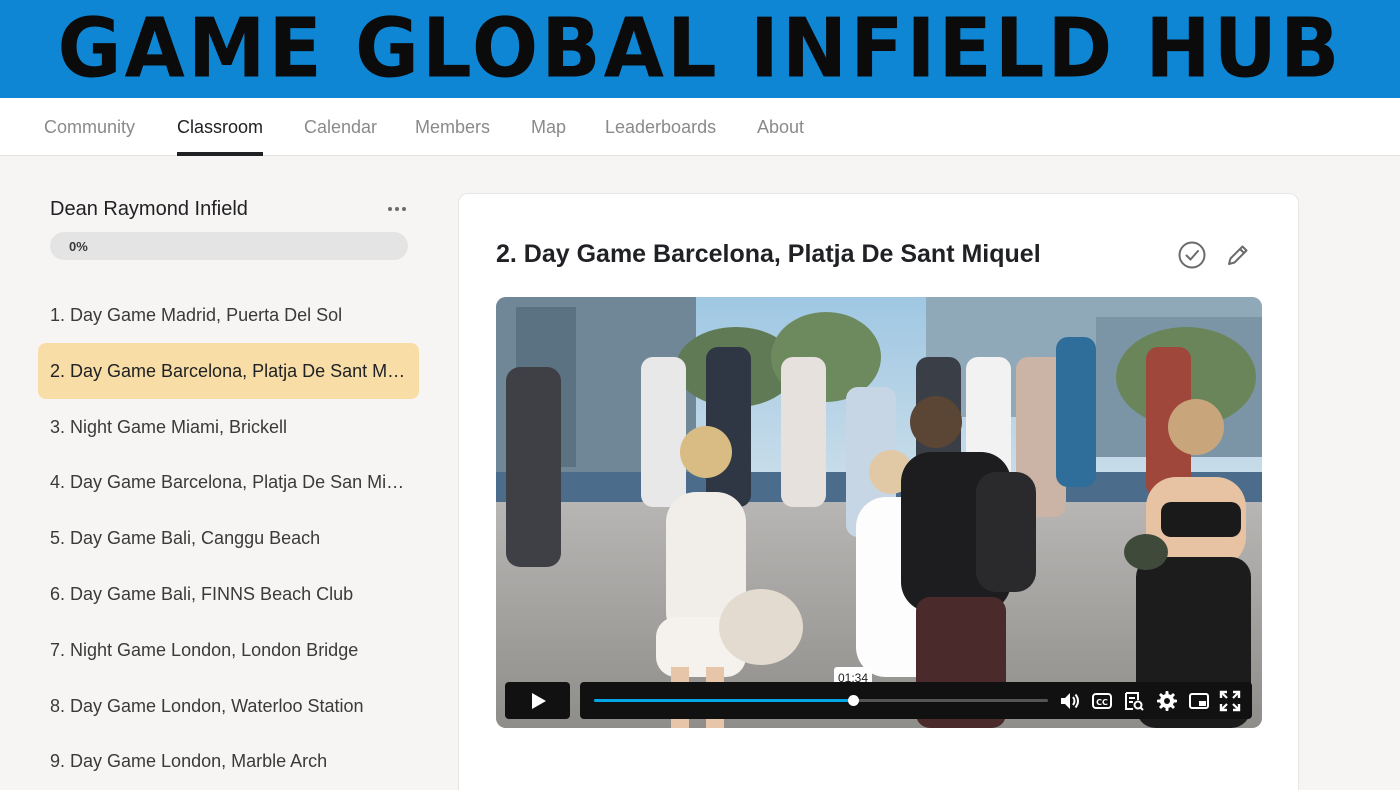  Describe the element at coordinates (202, 593) in the screenshot. I see `lesson-label: 6. Day Game Bali, FINNS Beach Club` at that location.